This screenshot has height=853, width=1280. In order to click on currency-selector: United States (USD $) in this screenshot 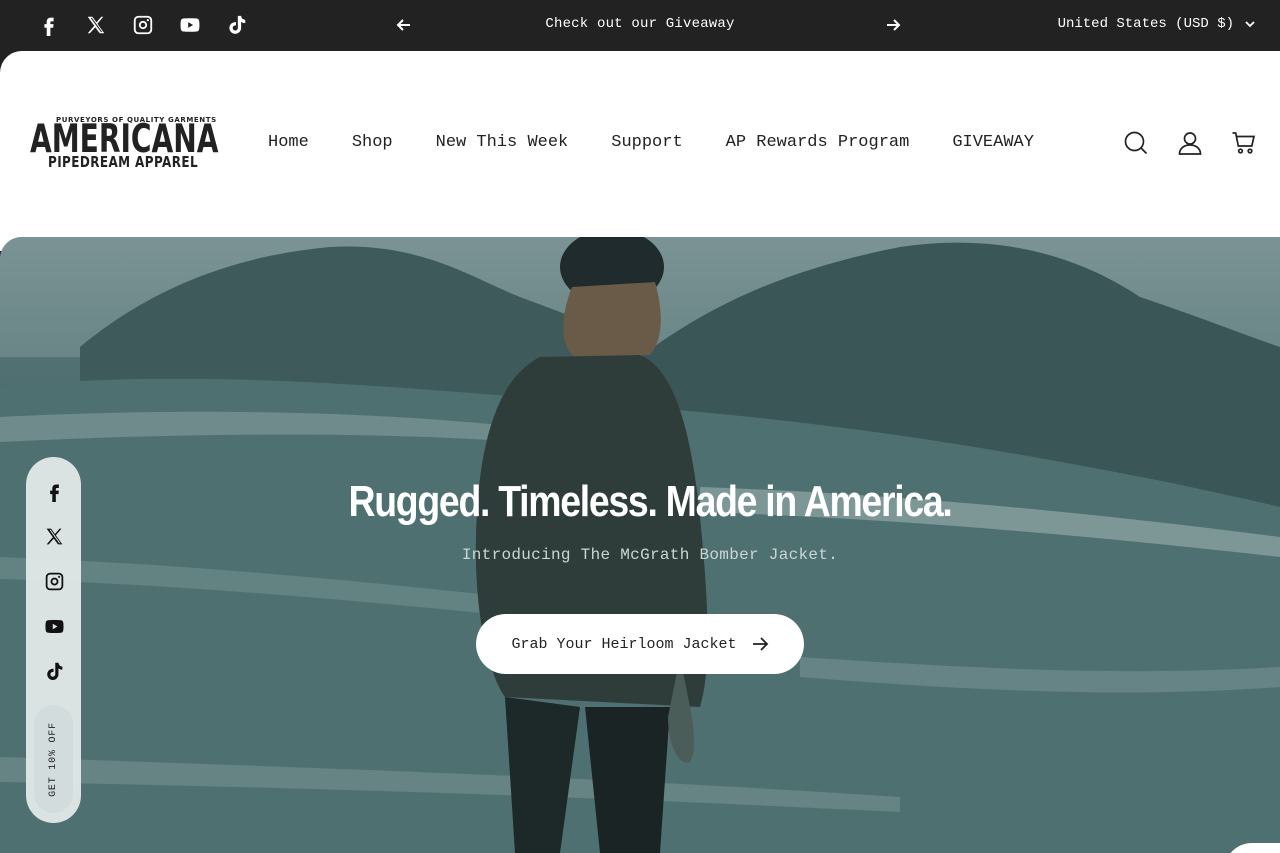, I will do `click(1157, 24)`.